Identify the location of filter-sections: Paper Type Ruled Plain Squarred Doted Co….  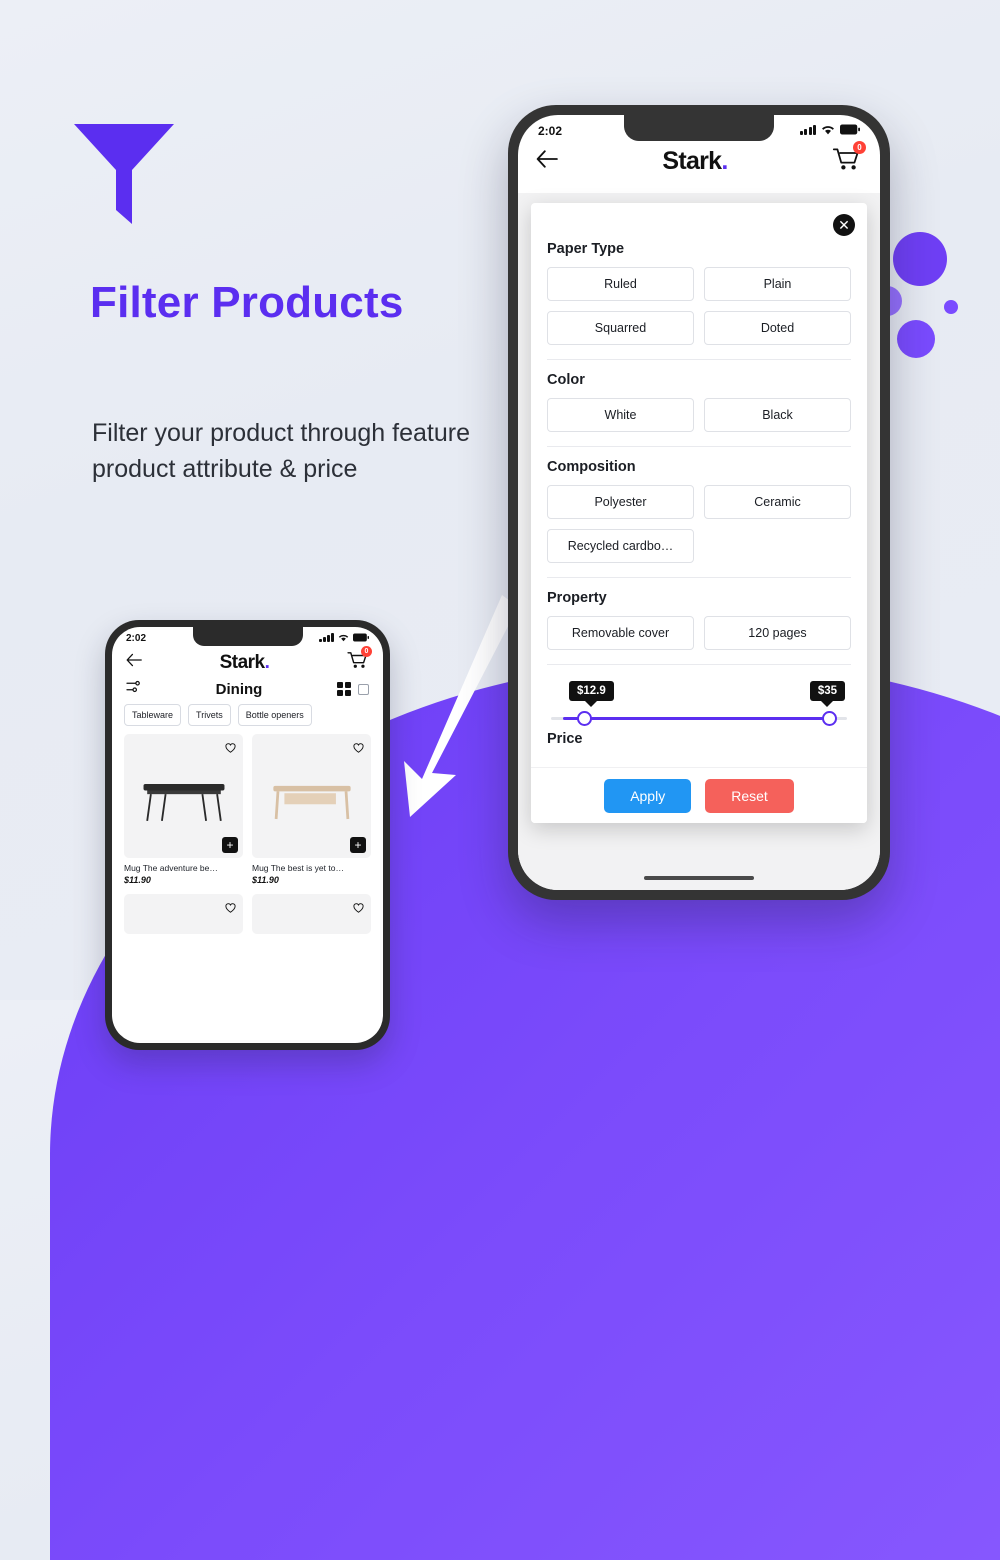
(699, 475).